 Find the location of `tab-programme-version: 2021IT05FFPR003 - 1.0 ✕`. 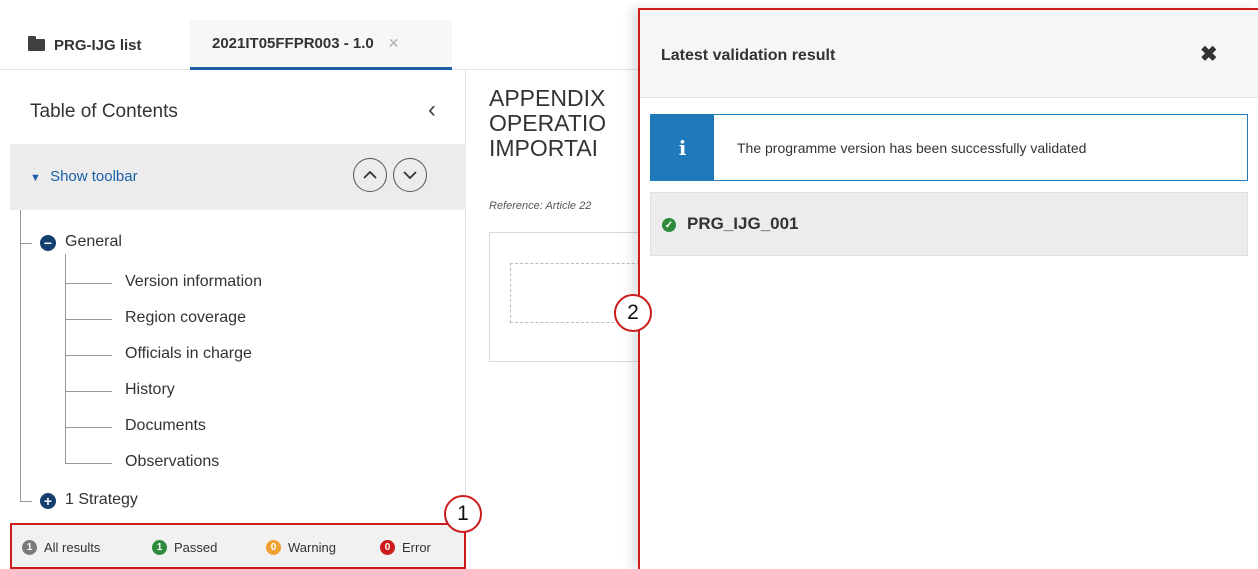

tab-programme-version: 2021IT05FFPR003 - 1.0 ✕ is located at coordinates (321, 45).